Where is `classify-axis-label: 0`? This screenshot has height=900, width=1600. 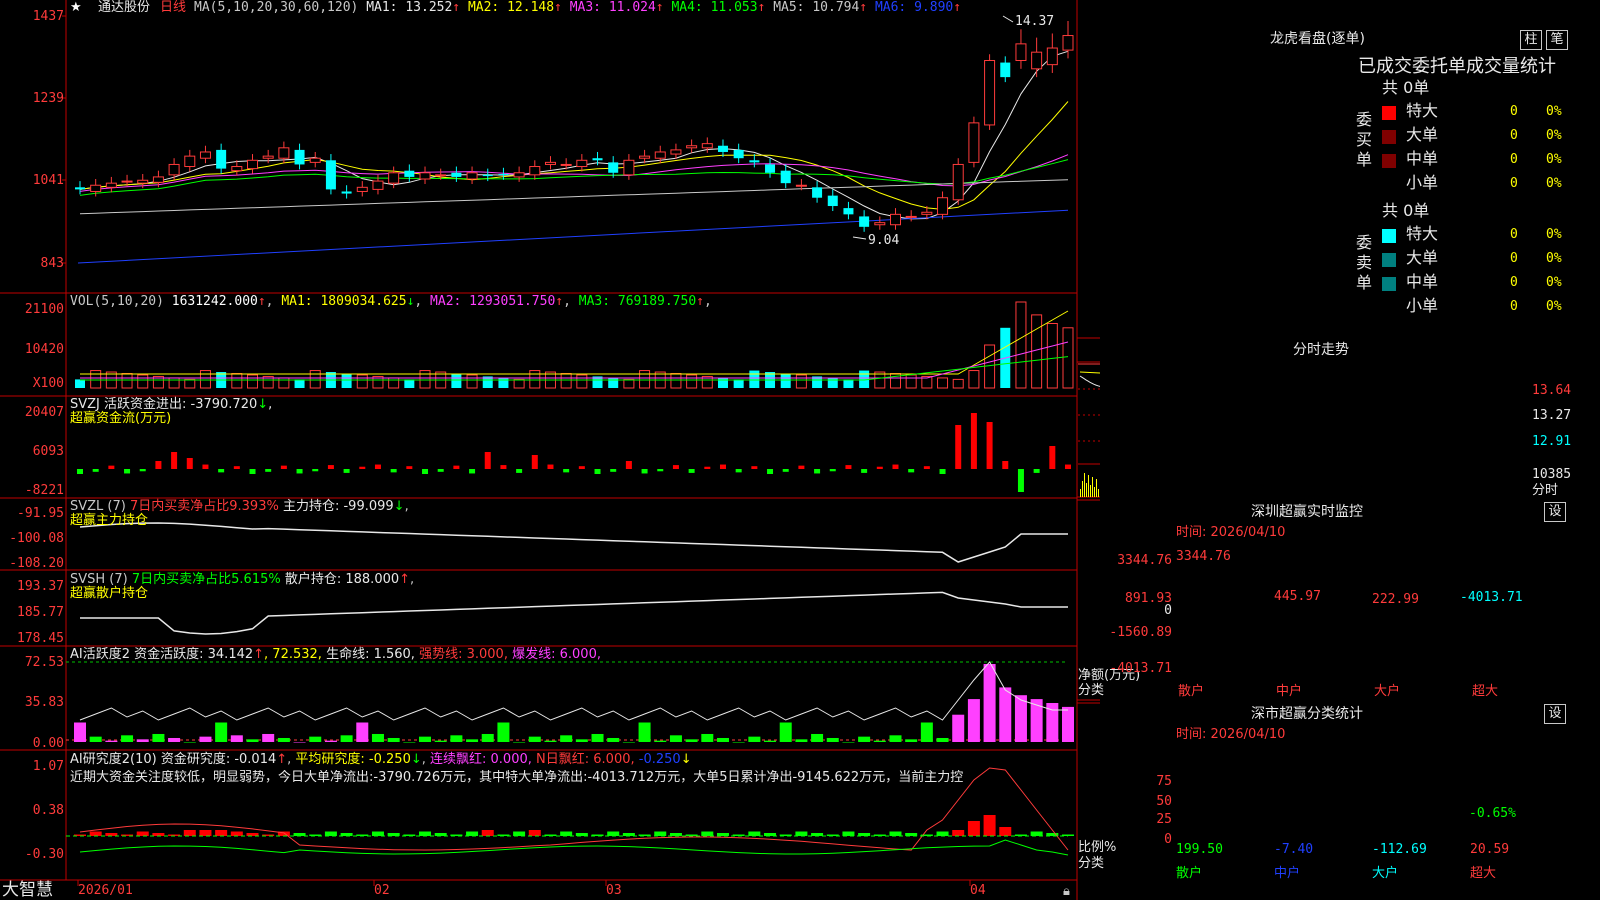 classify-axis-label: 0 is located at coordinates (1168, 839).